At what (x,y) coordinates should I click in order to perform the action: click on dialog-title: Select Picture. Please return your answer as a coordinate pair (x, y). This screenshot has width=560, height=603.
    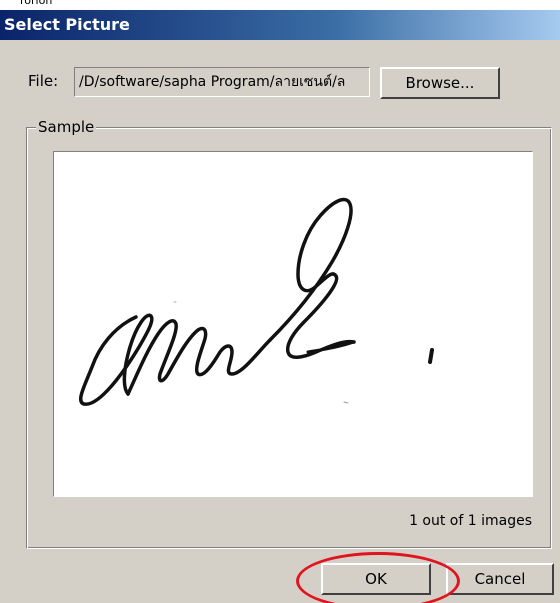
    Looking at the image, I should click on (67, 24).